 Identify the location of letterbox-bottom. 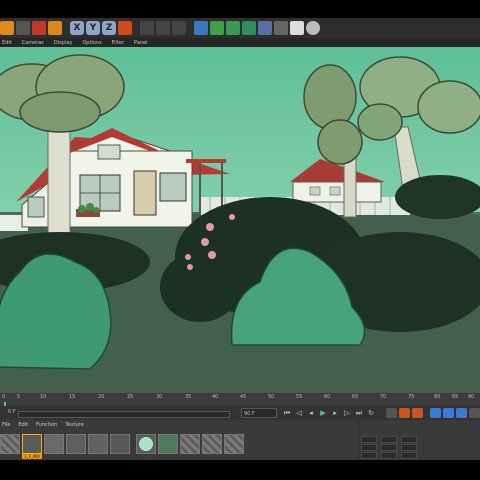
(240, 470).